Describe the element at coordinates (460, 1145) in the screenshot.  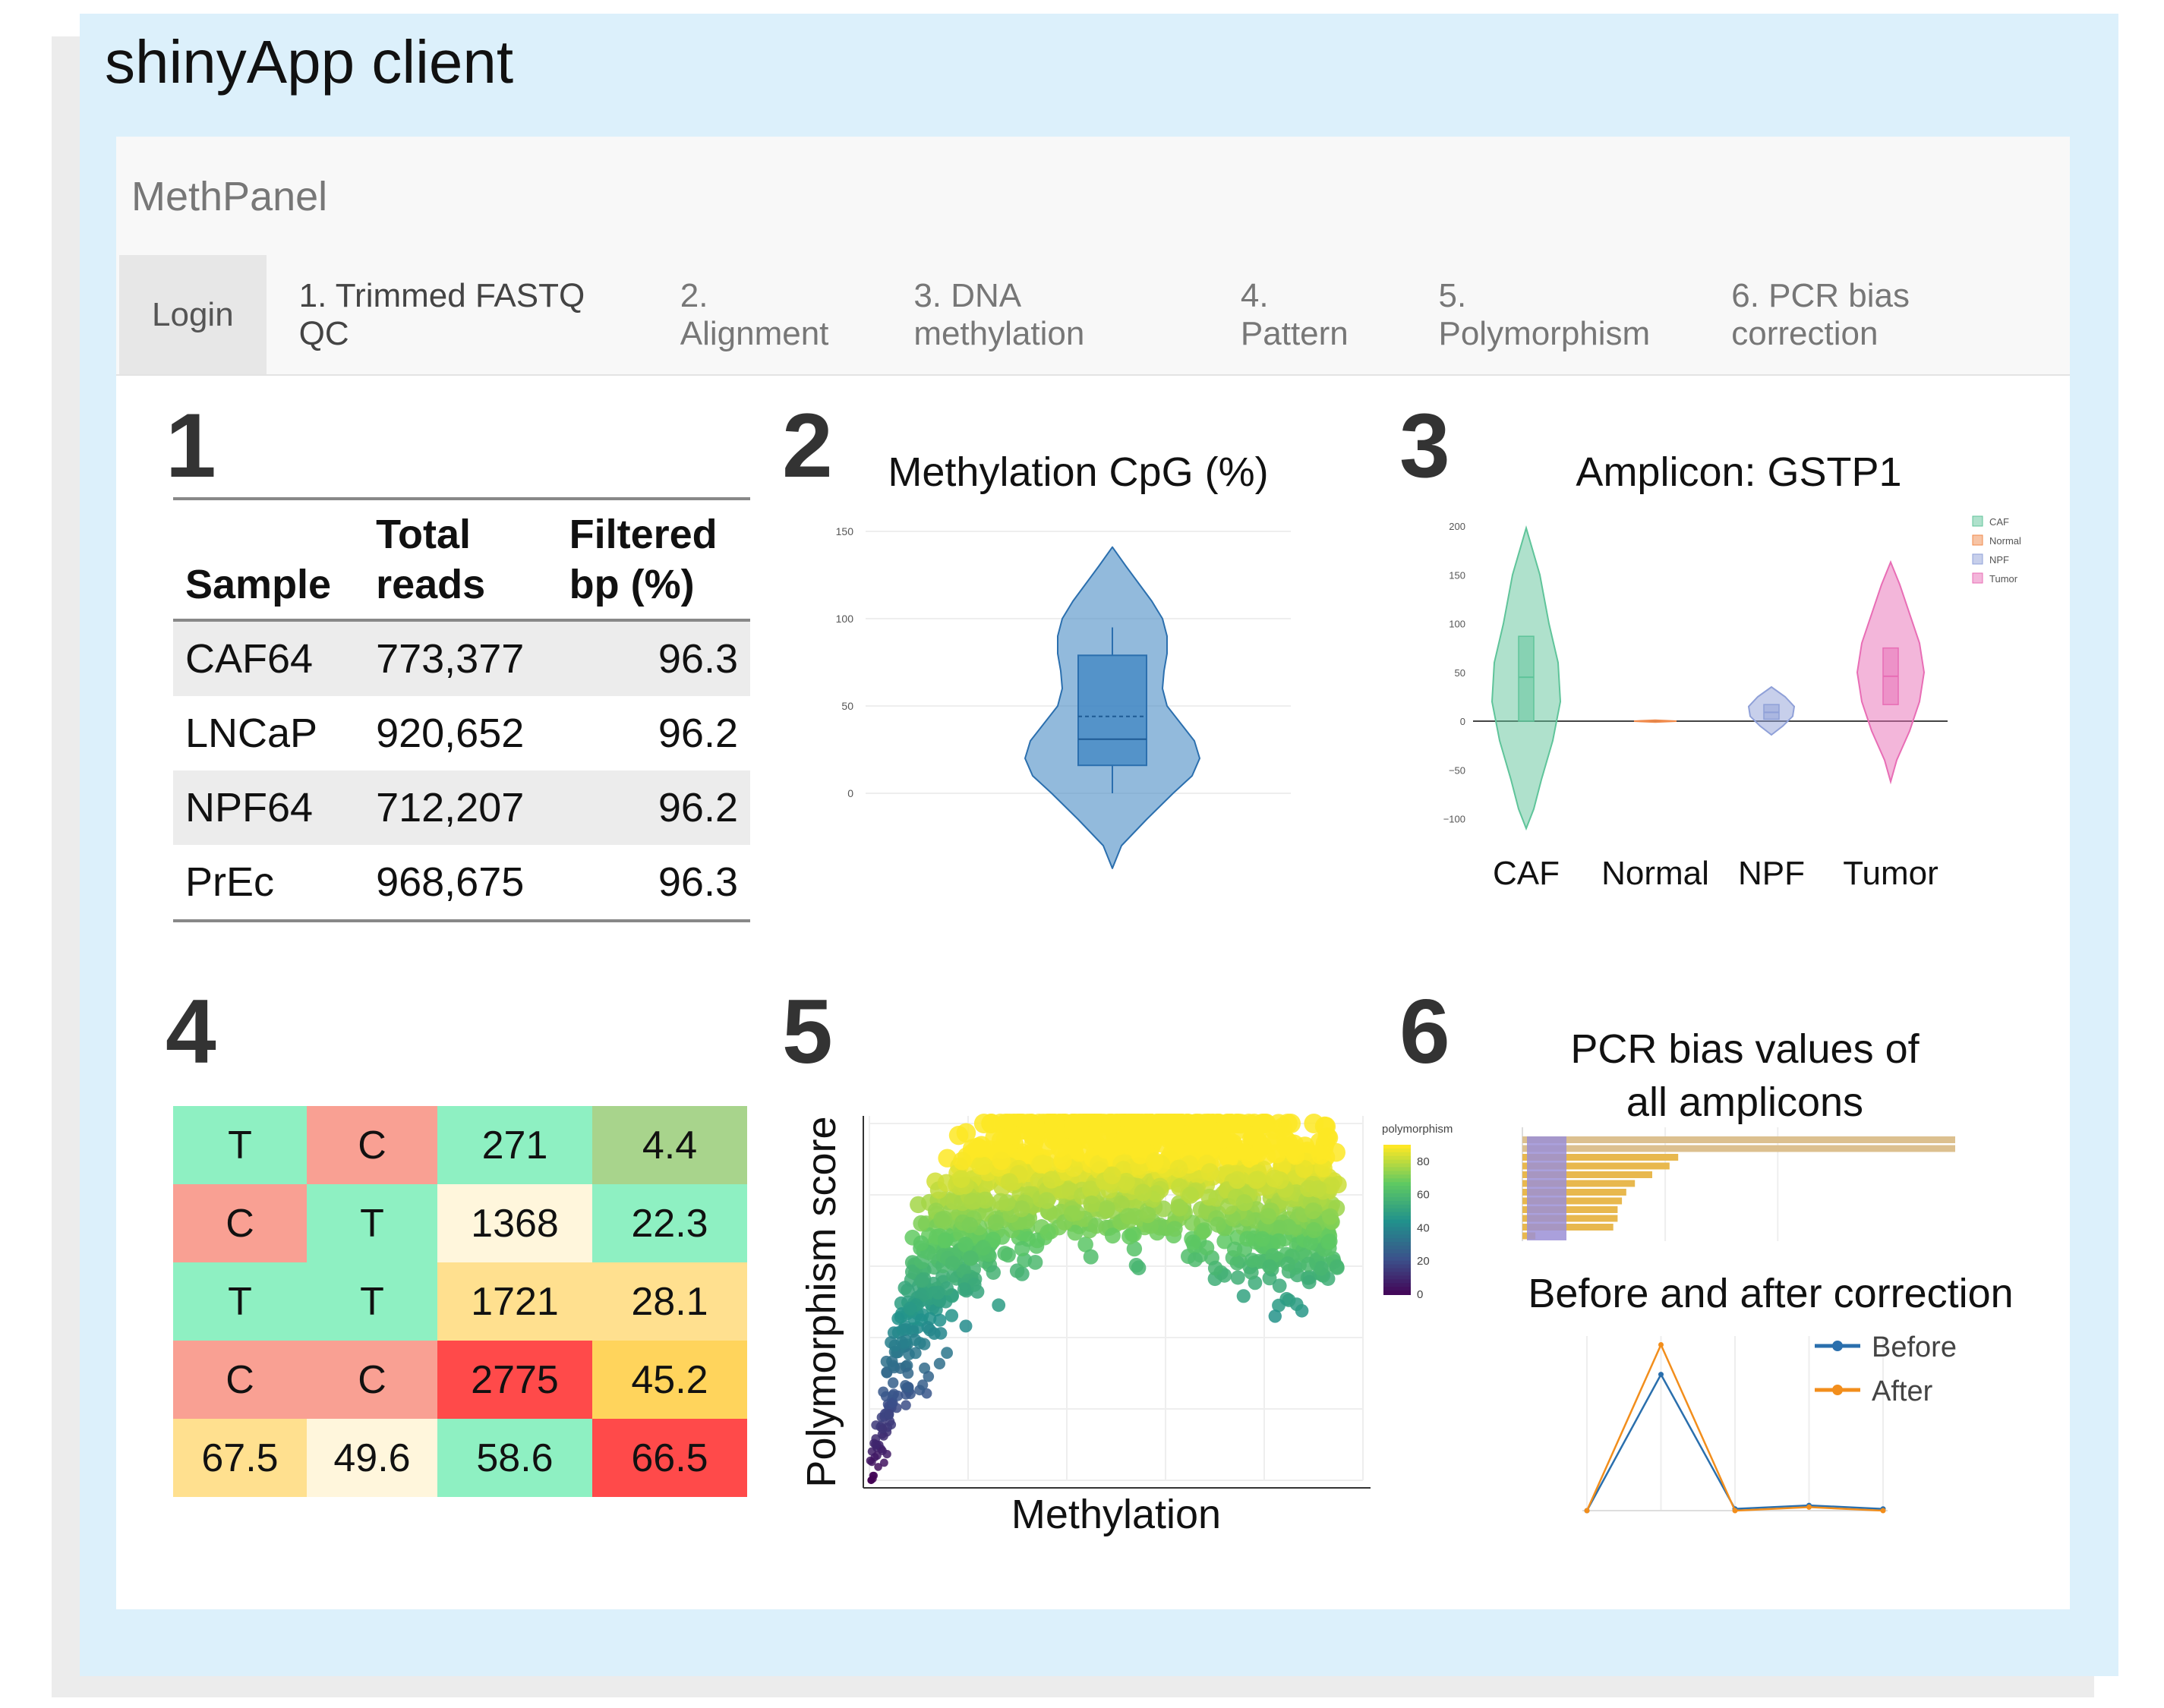
I see `heatmap-row: T C 271 4.4` at that location.